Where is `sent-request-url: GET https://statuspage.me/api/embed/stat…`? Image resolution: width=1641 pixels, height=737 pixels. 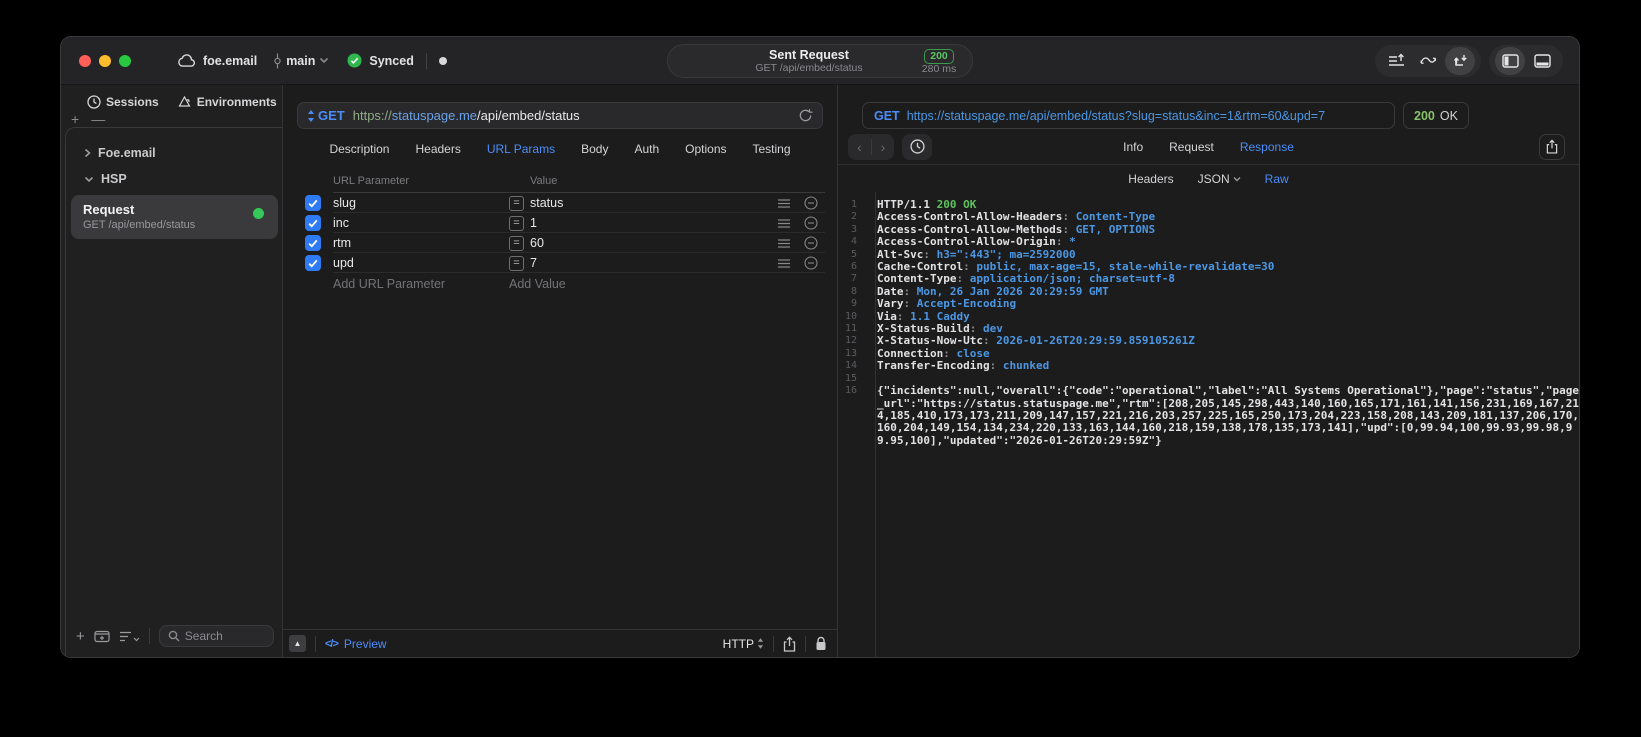
sent-request-url: GET https://statuspage.me/api/embed/stat… is located at coordinates (1128, 115).